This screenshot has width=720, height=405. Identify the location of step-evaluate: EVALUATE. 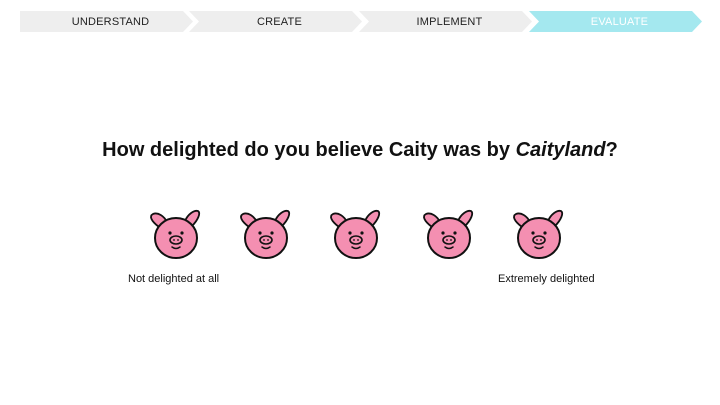
(615, 21).